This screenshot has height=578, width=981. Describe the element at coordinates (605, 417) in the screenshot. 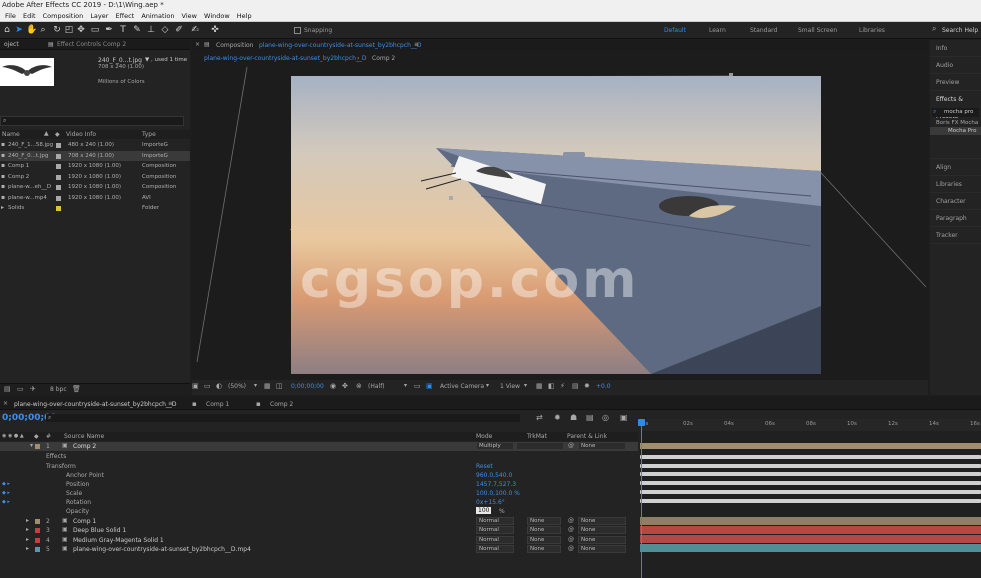

I see `motion-blur-icon: ◎` at that location.